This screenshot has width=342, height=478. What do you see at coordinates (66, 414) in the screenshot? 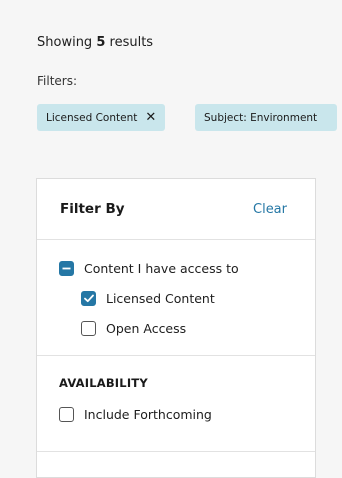
I see `include-forthcoming-checkbox` at bounding box center [66, 414].